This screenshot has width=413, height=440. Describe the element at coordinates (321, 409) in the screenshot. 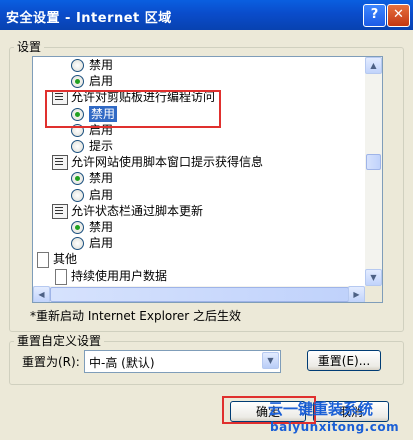

I see `watermark-brand: 云一键重装系统` at that location.